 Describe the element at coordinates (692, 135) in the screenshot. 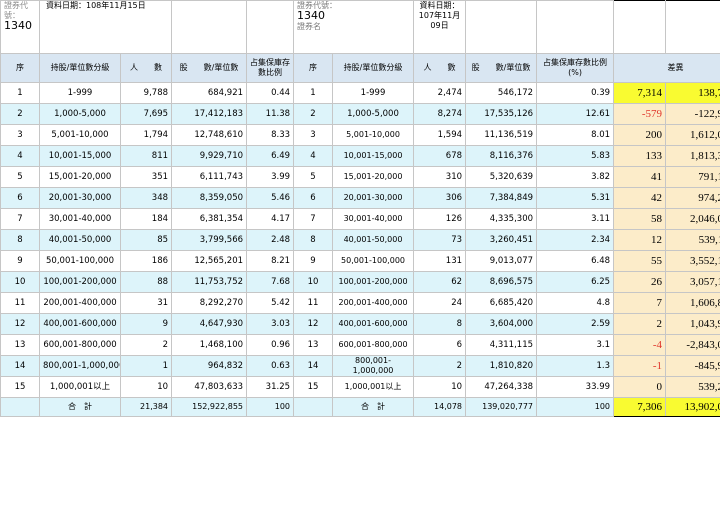

I see `cell-diff-shares: 1,612,091` at that location.